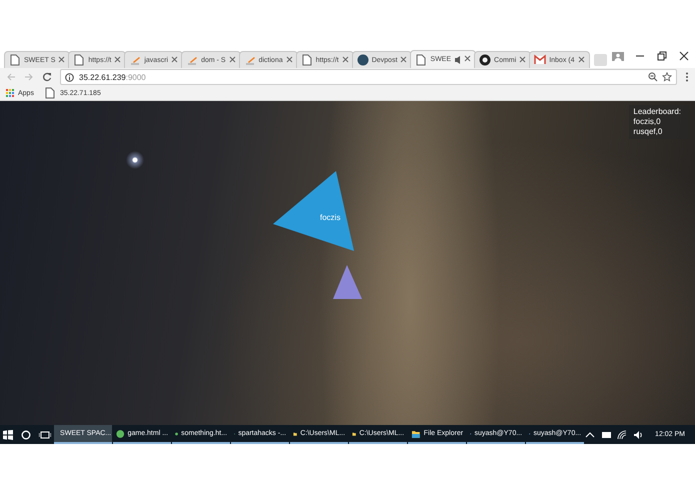 This screenshot has height=494, width=695. What do you see at coordinates (657, 112) in the screenshot?
I see `leaderboard-title: Leaderboard:` at bounding box center [657, 112].